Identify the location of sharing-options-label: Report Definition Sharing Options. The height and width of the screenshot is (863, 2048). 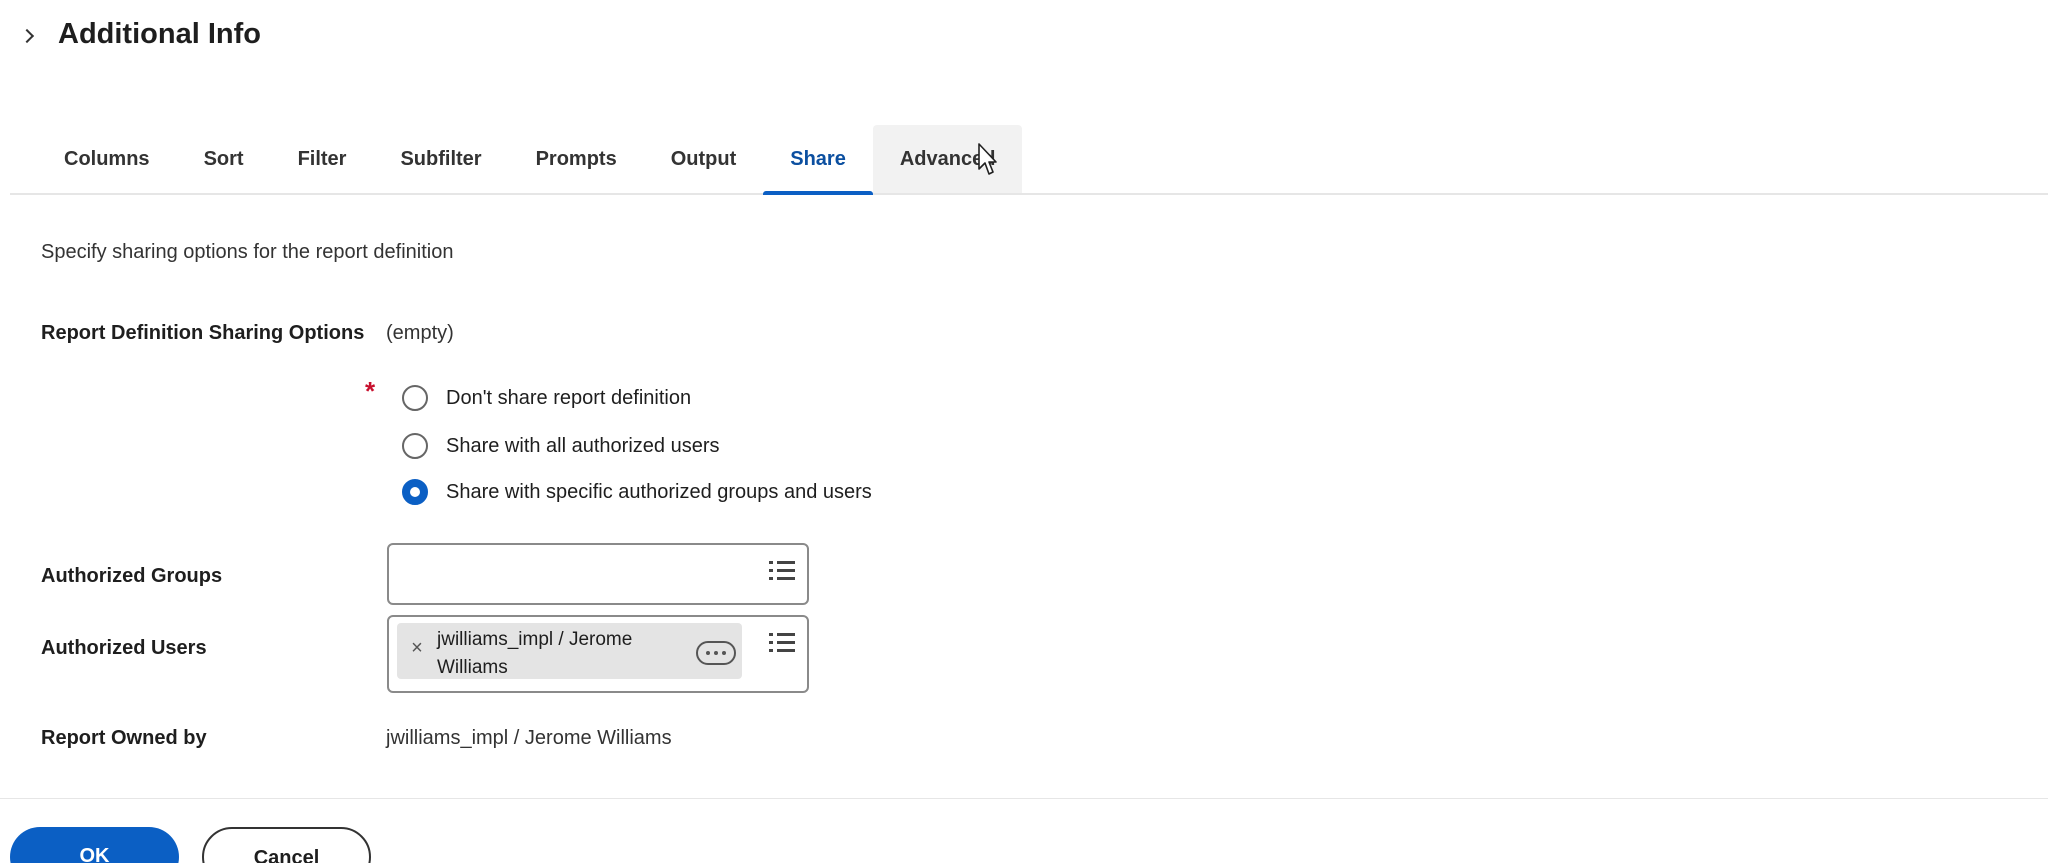
(203, 333).